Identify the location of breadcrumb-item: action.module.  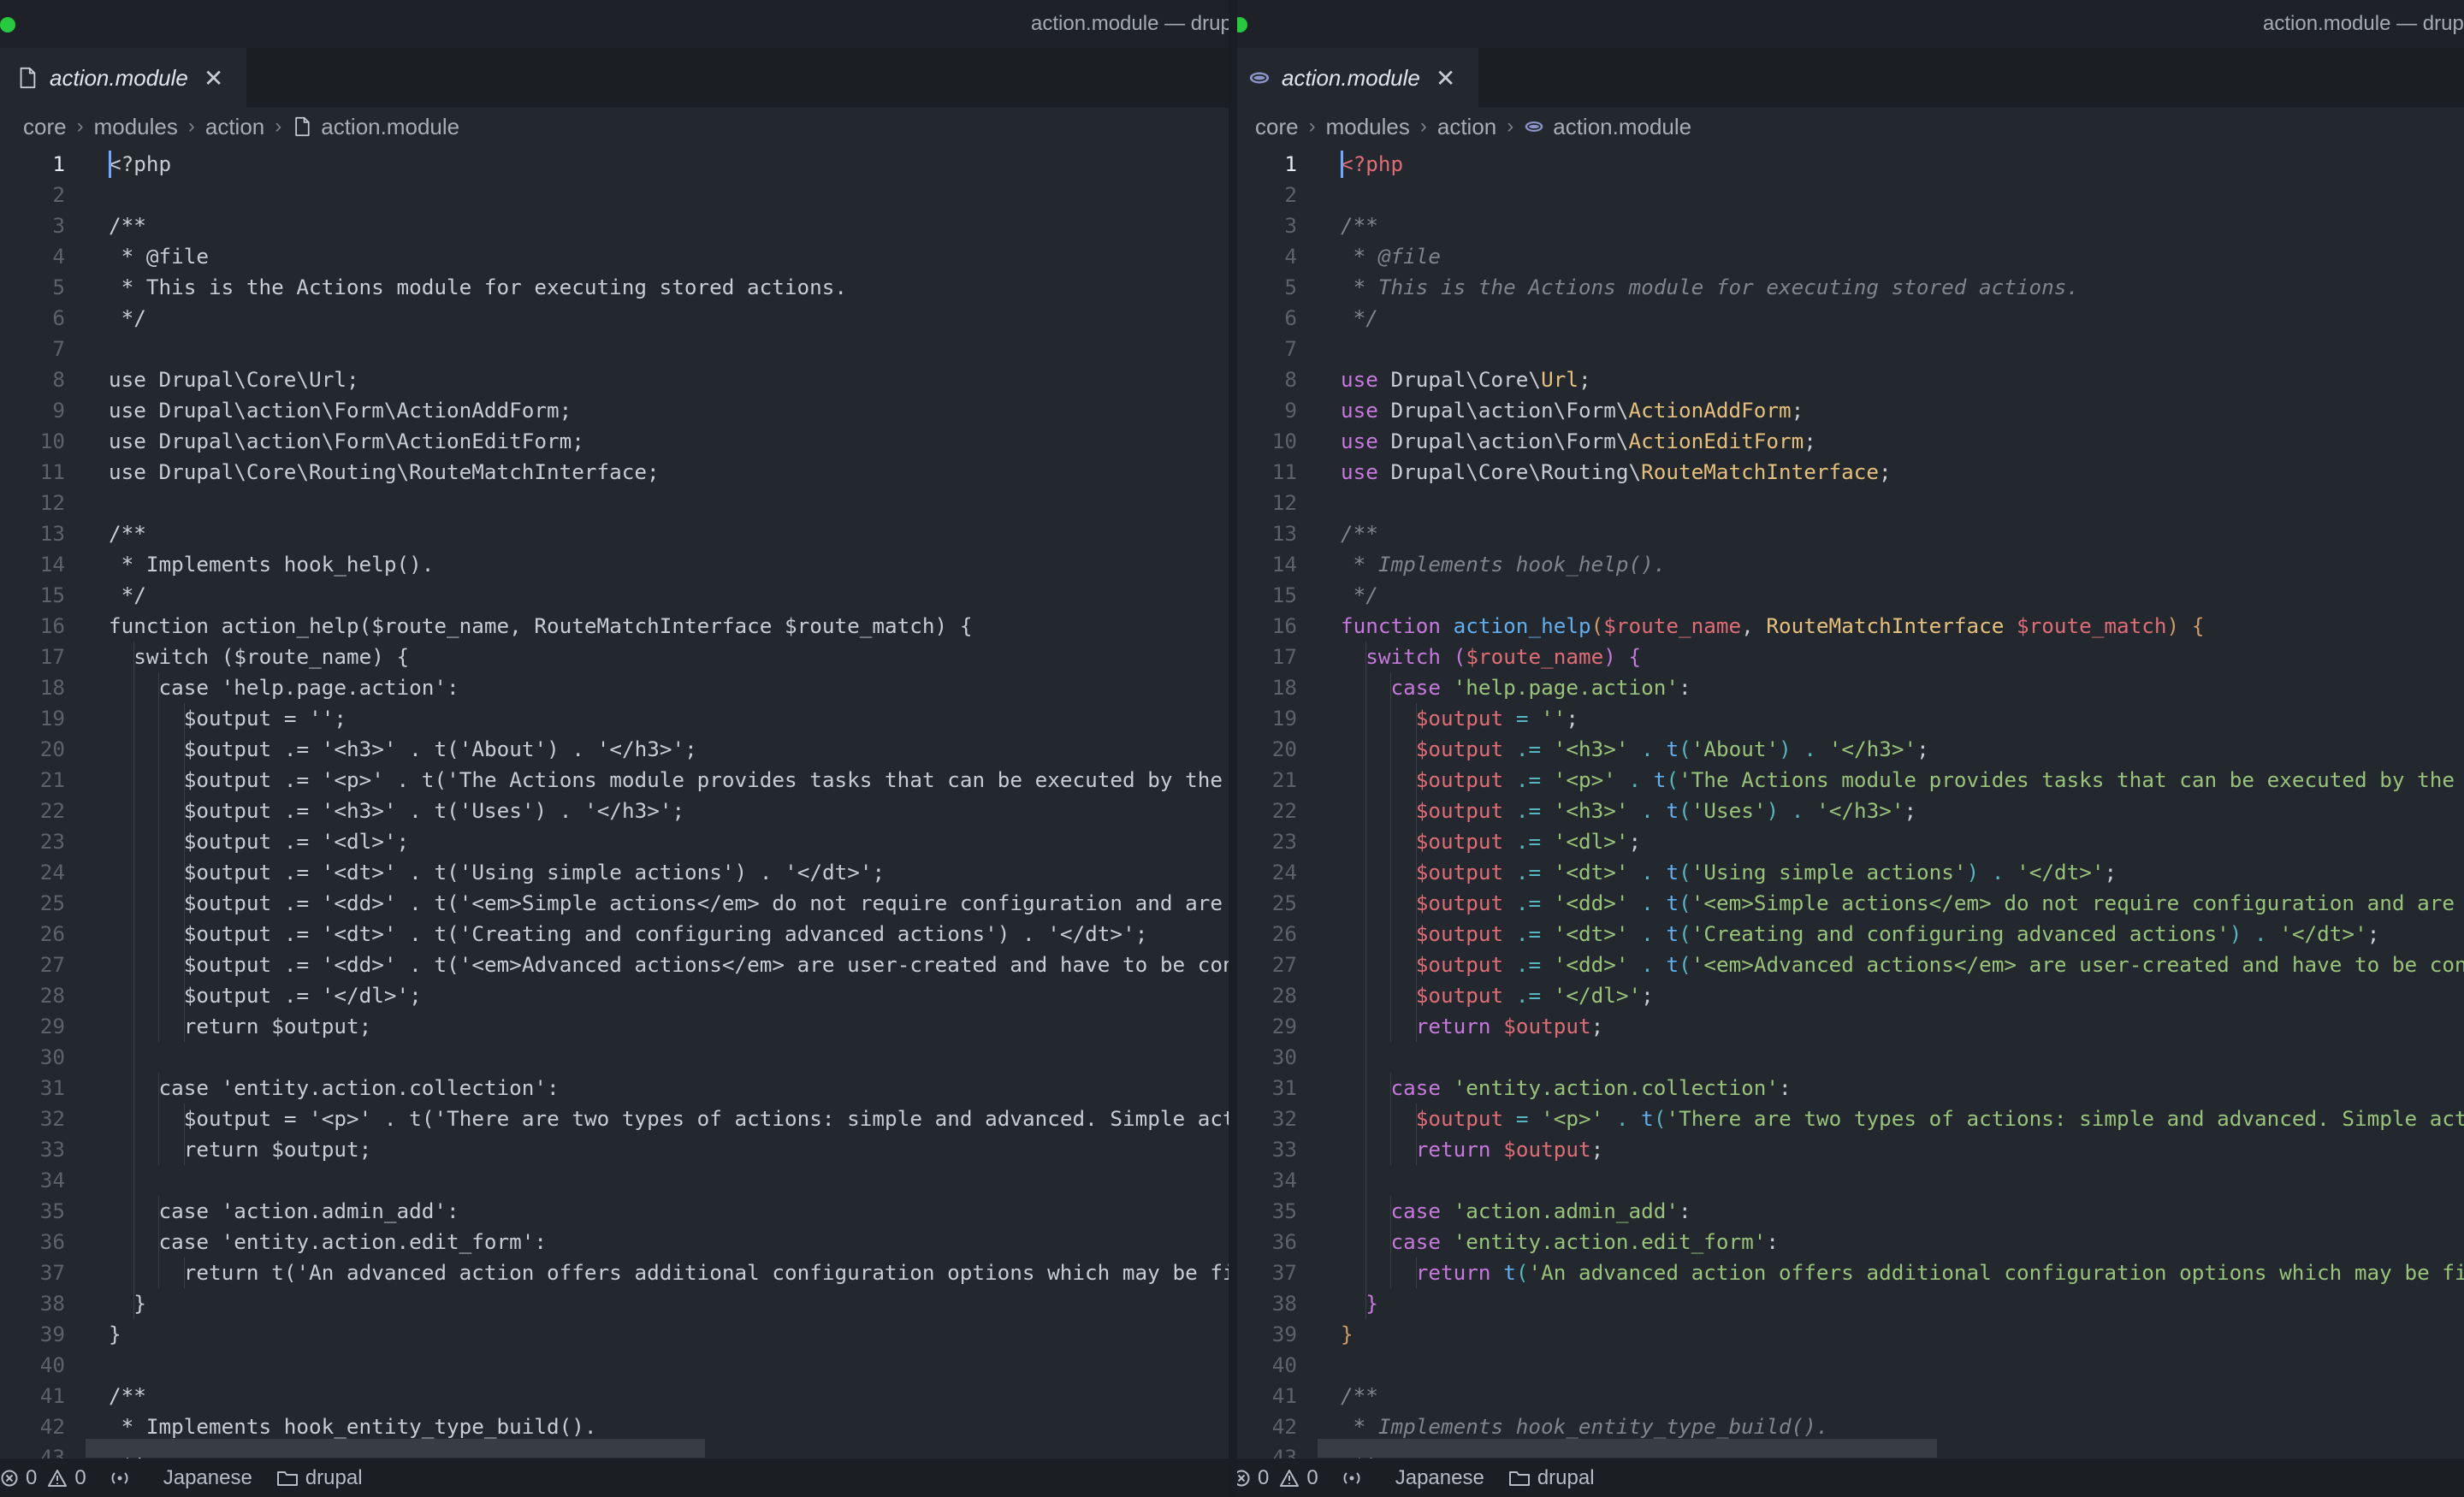
(1622, 127).